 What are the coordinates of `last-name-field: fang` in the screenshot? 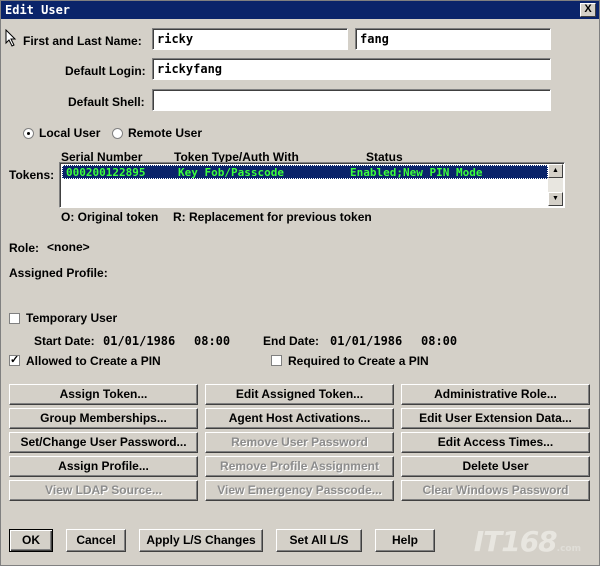 It's located at (453, 39).